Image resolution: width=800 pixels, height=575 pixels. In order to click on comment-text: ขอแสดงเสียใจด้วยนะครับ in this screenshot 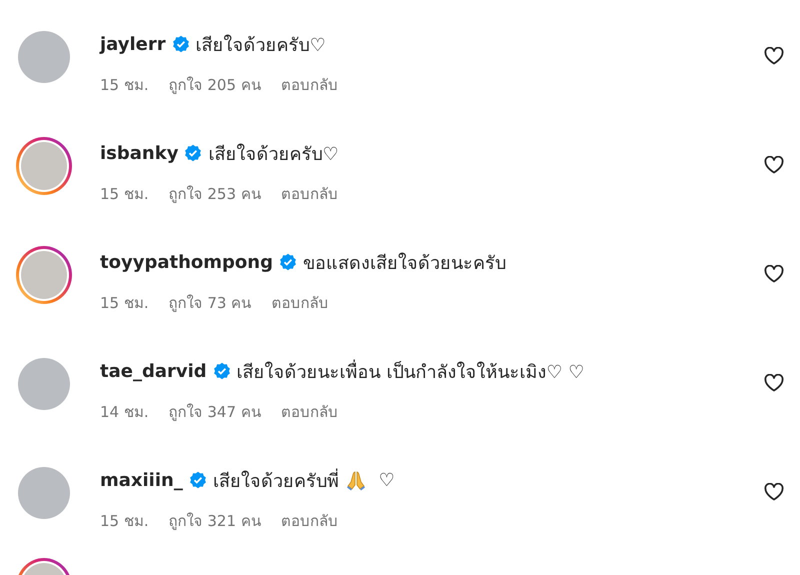, I will do `click(404, 264)`.